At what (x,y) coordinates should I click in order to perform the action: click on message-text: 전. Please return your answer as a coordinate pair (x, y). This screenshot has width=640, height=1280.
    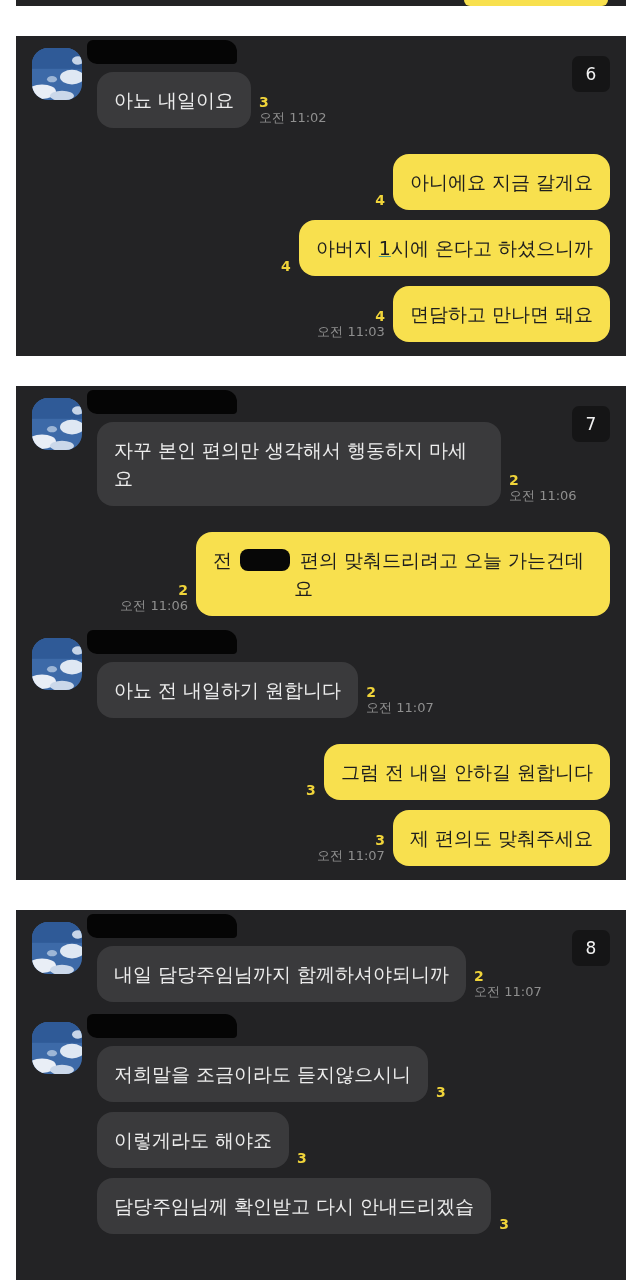
    Looking at the image, I should click on (223, 560).